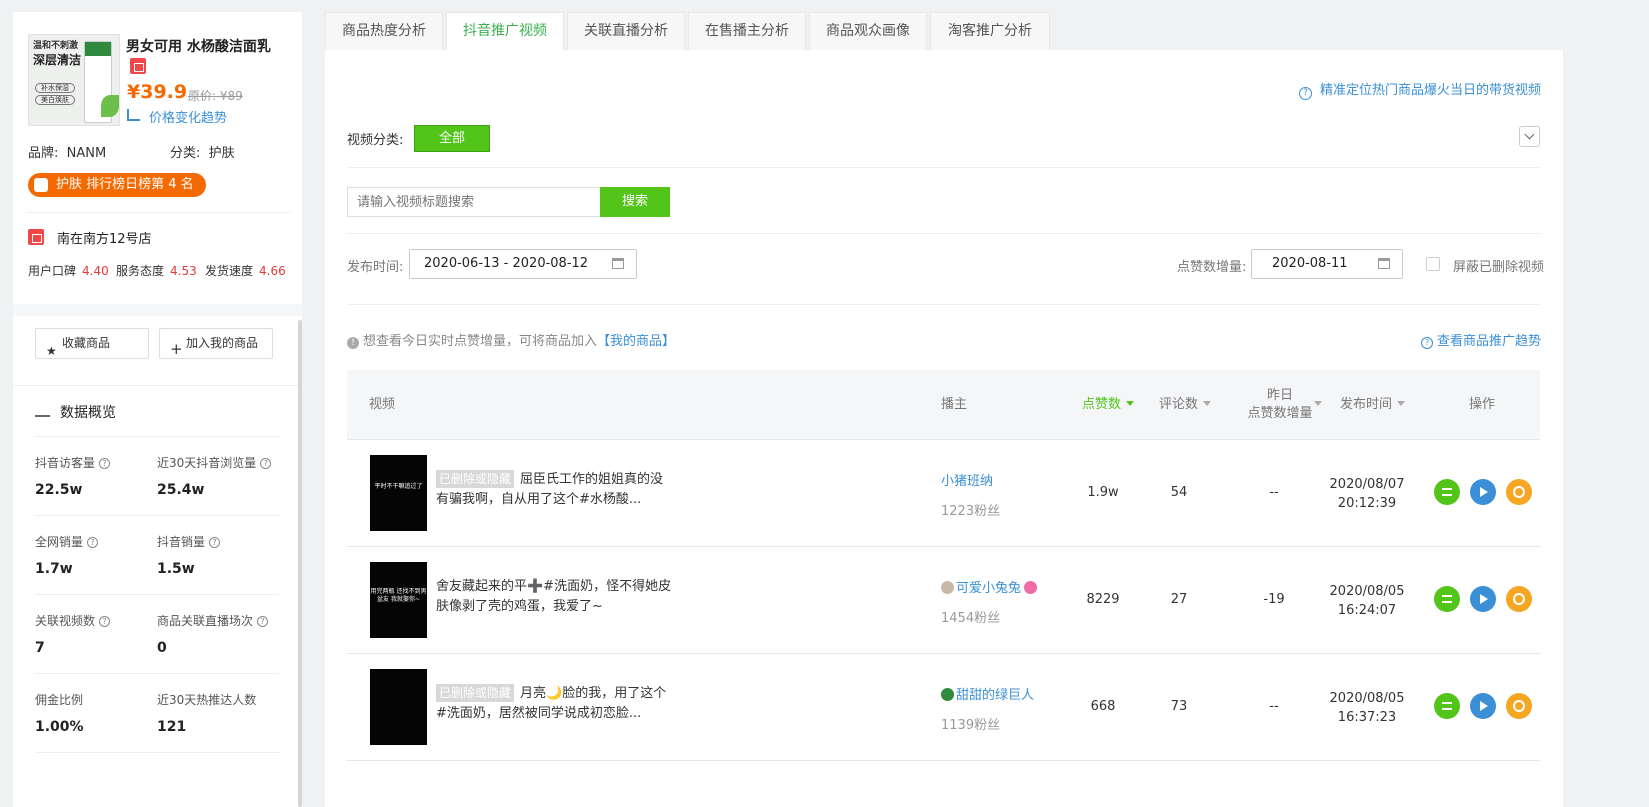  Describe the element at coordinates (104, 237) in the screenshot. I see `store-name: 南在南方12号店` at that location.